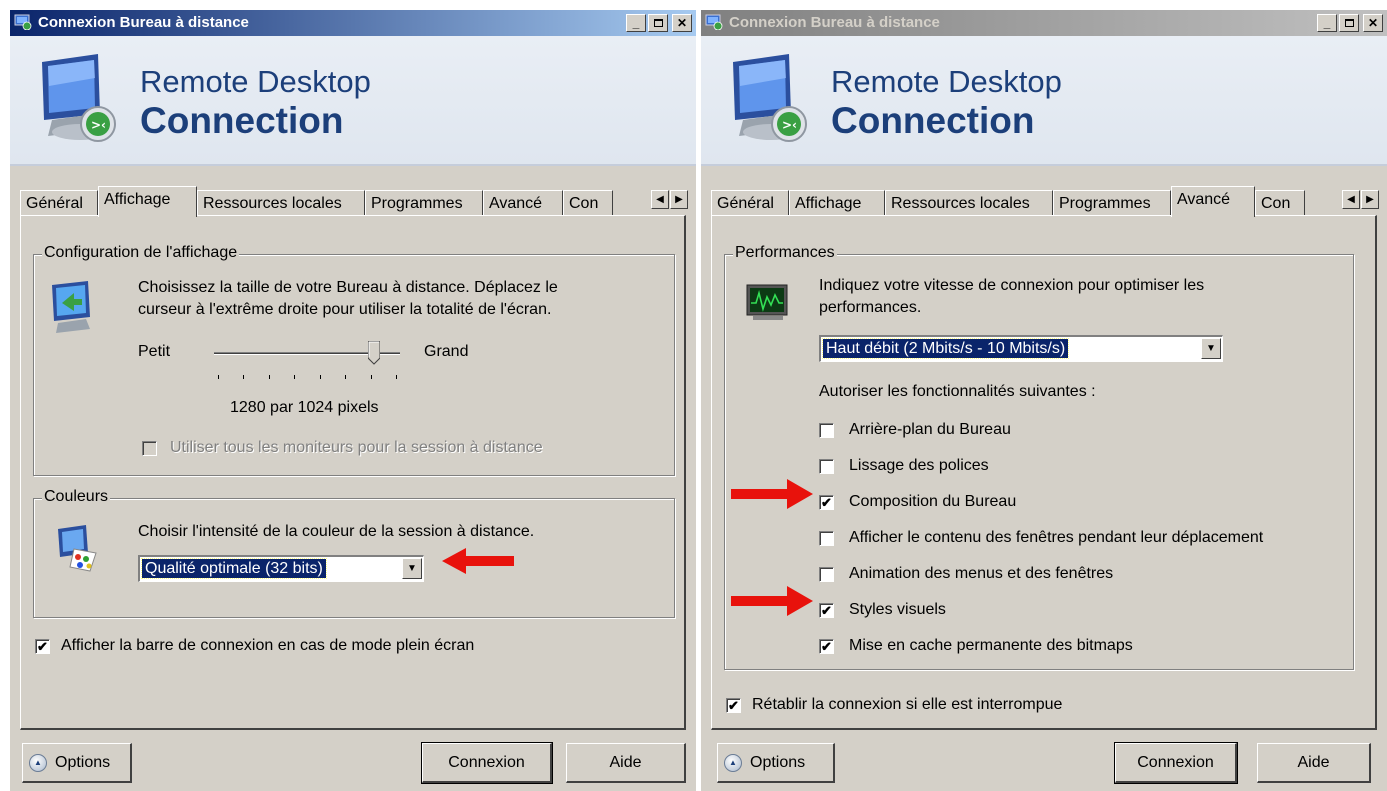 The image size is (1387, 791). Describe the element at coordinates (919, 465) in the screenshot. I see `perf-option-label: Lissage des polices` at that location.